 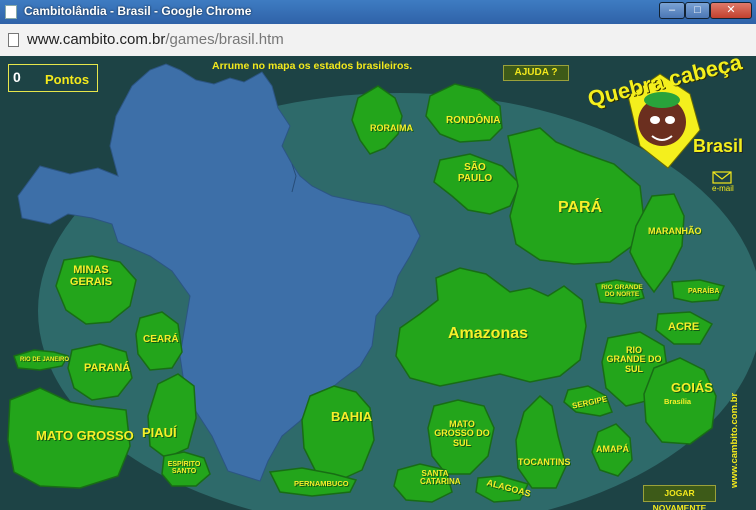 I want to click on label-mato-grosso: MATO GROSSO, so click(x=85, y=435).